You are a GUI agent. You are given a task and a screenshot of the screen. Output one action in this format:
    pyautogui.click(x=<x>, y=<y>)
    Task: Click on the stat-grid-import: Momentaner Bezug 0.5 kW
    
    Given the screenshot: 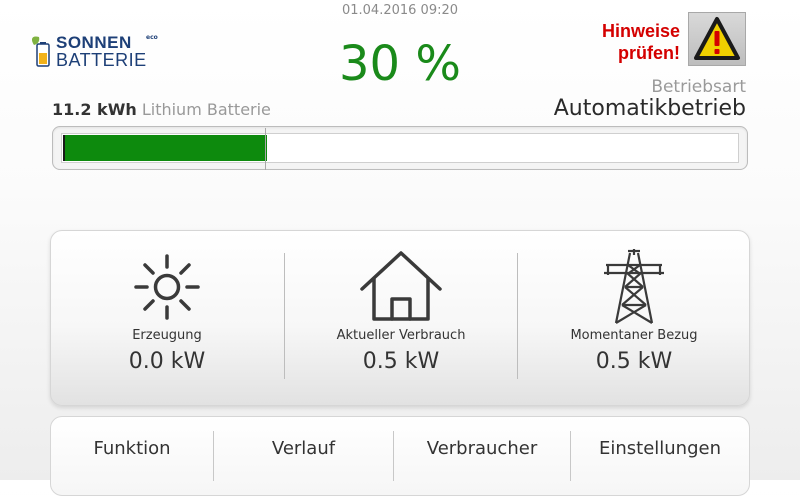 What is the action you would take?
    pyautogui.click(x=634, y=319)
    